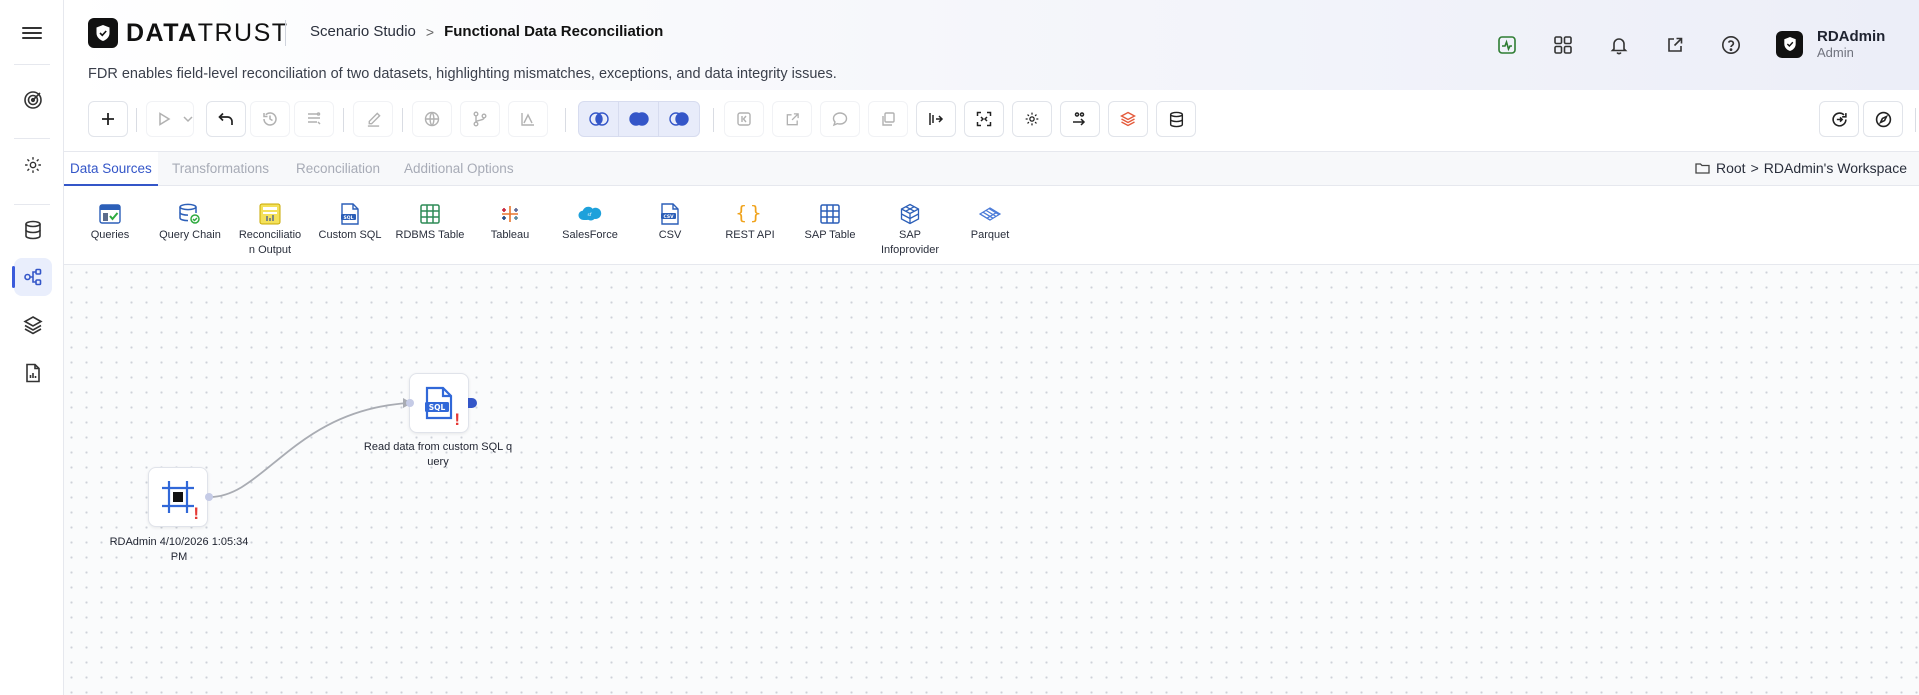 The image size is (1919, 695). What do you see at coordinates (670, 235) in the screenshot?
I see `palette-label: CSV` at bounding box center [670, 235].